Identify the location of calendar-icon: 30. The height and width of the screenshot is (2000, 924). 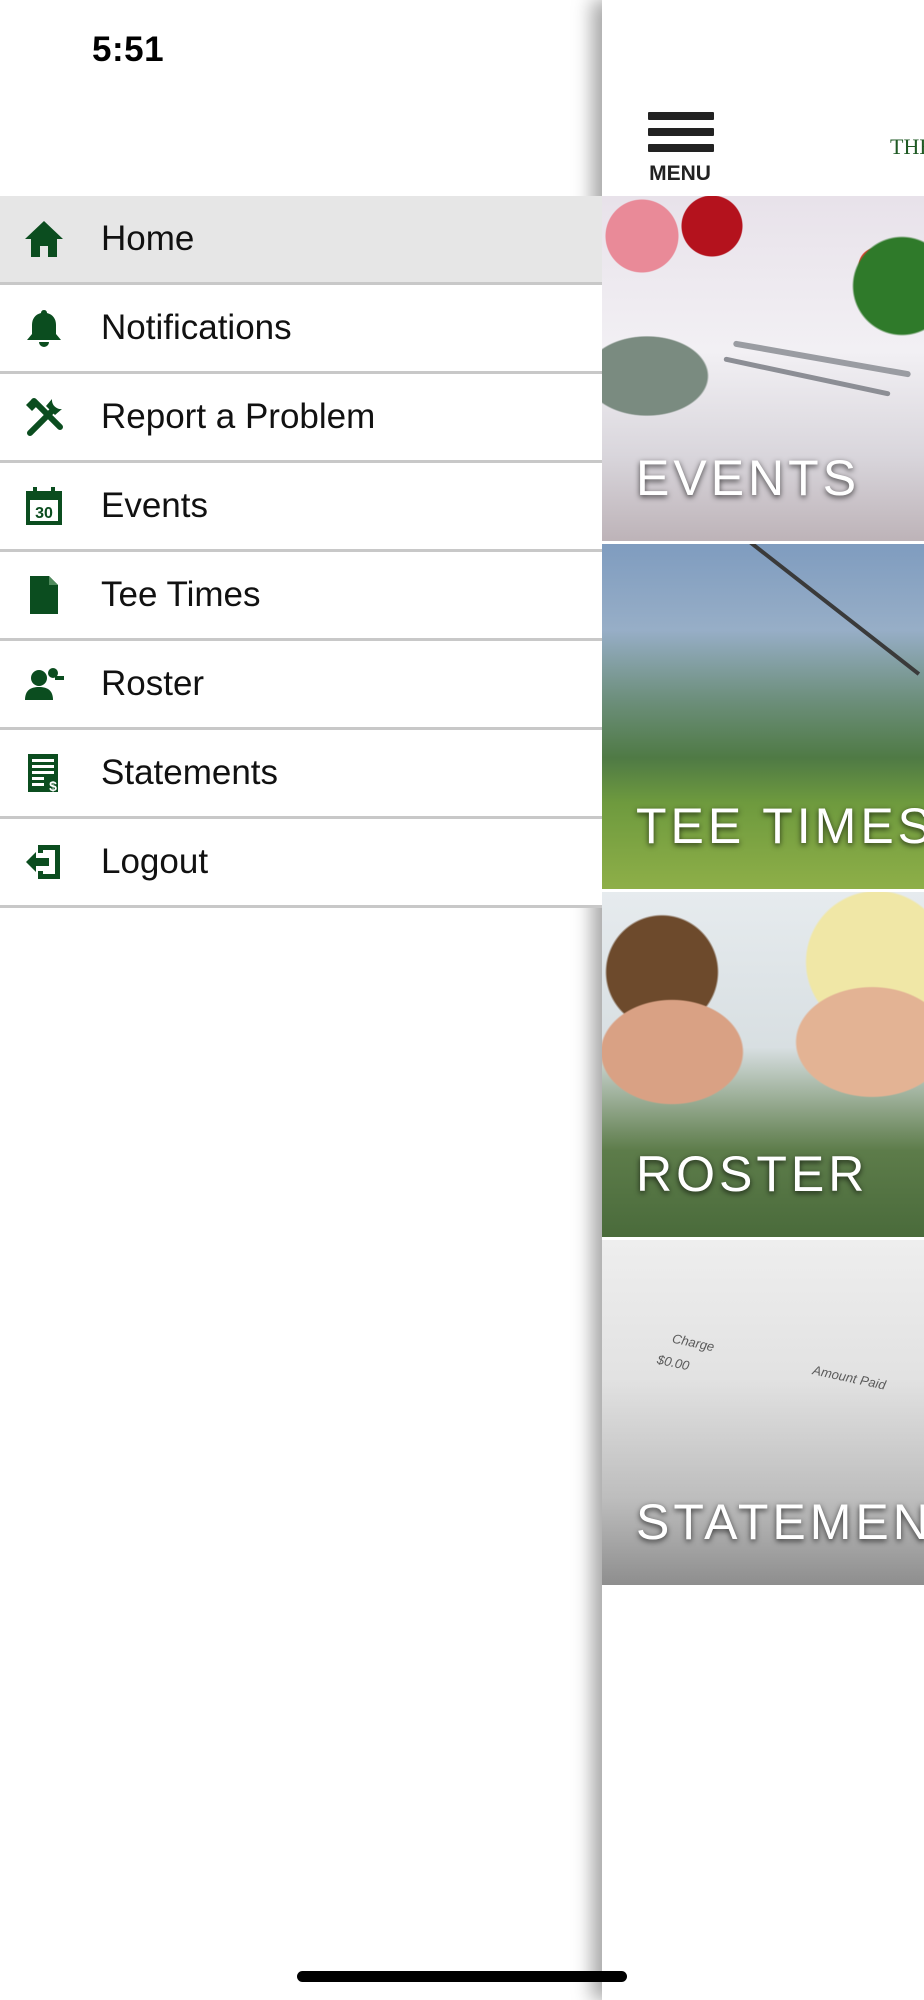
(44, 506).